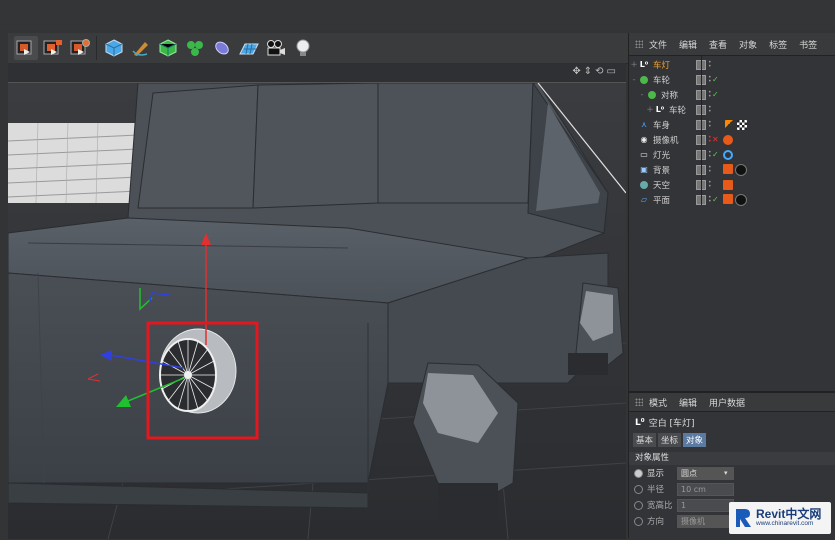 The image size is (835, 540). Describe the element at coordinates (588, 71) in the screenshot. I see `zoom-view-icon: ⇕` at that location.